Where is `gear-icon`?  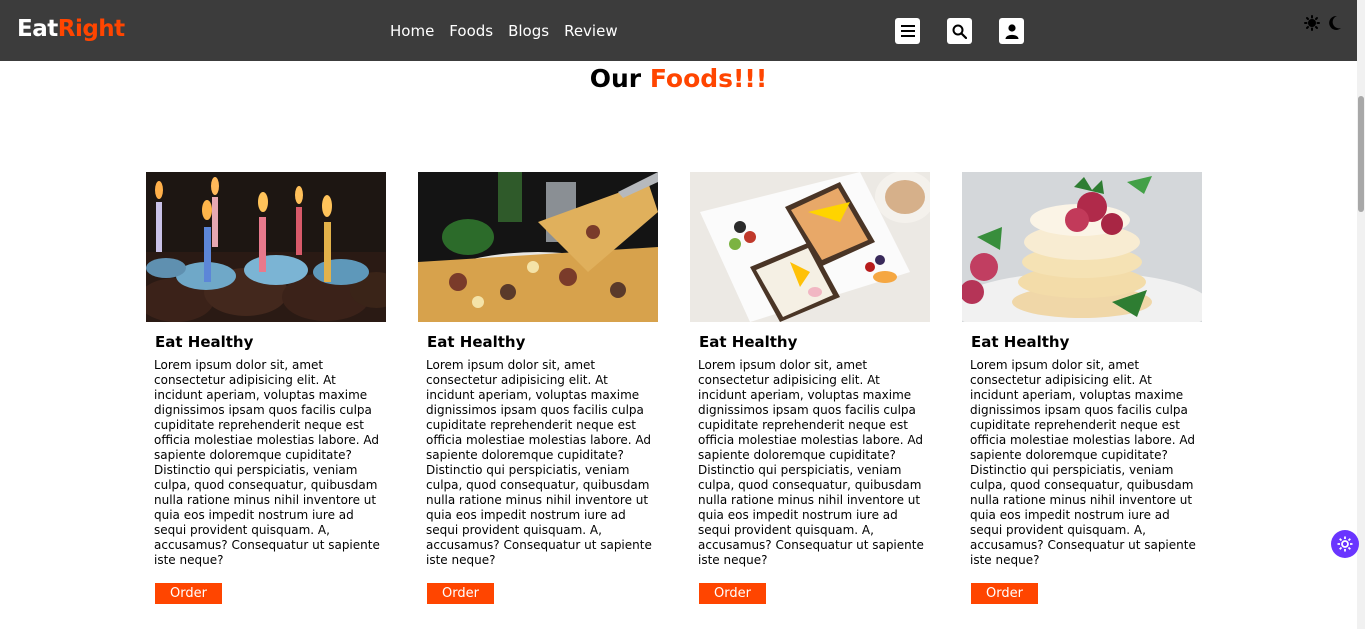
gear-icon is located at coordinates (1345, 544).